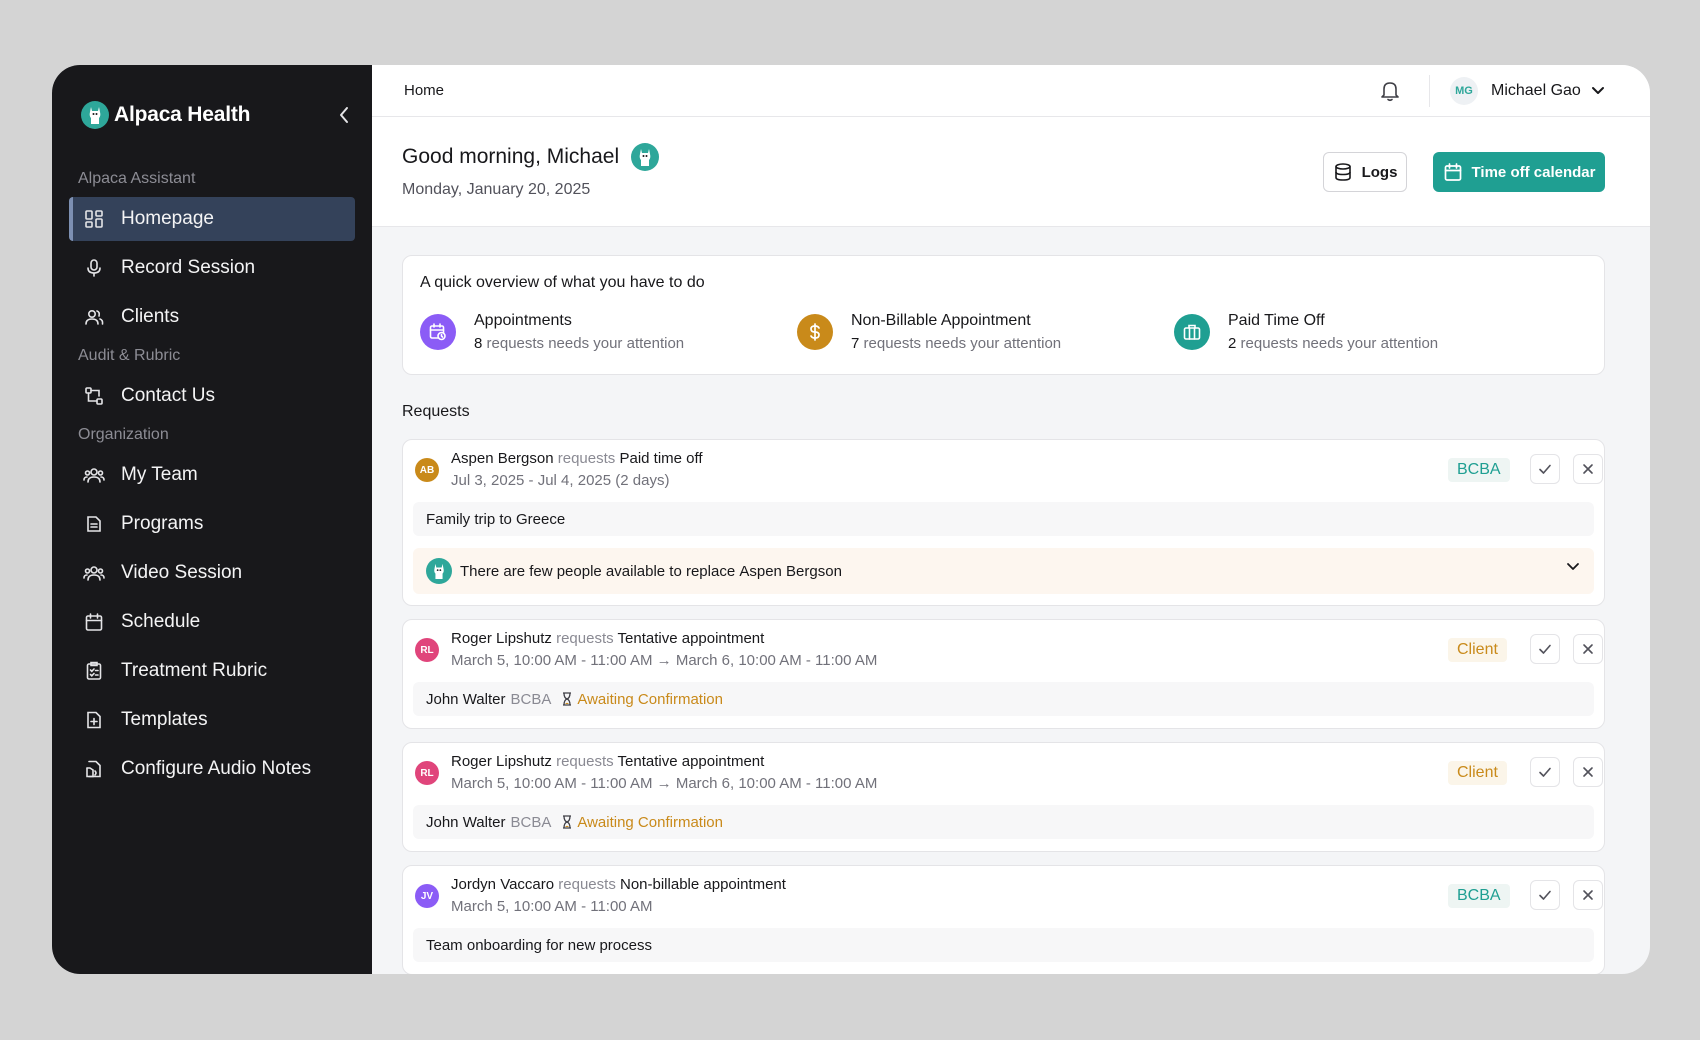  What do you see at coordinates (94, 396) in the screenshot?
I see `workflow-icon` at bounding box center [94, 396].